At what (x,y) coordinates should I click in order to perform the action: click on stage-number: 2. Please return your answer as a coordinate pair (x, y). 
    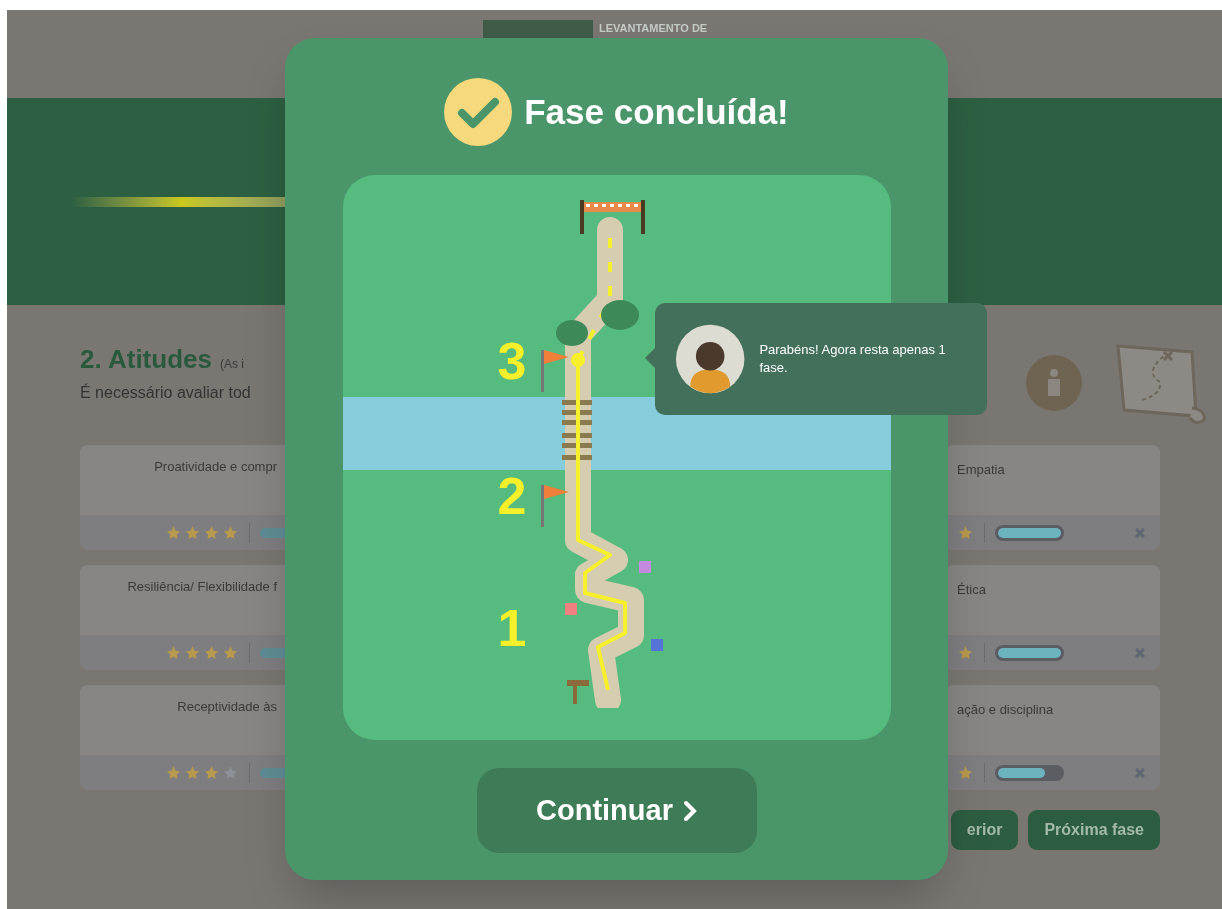
    Looking at the image, I should click on (512, 496).